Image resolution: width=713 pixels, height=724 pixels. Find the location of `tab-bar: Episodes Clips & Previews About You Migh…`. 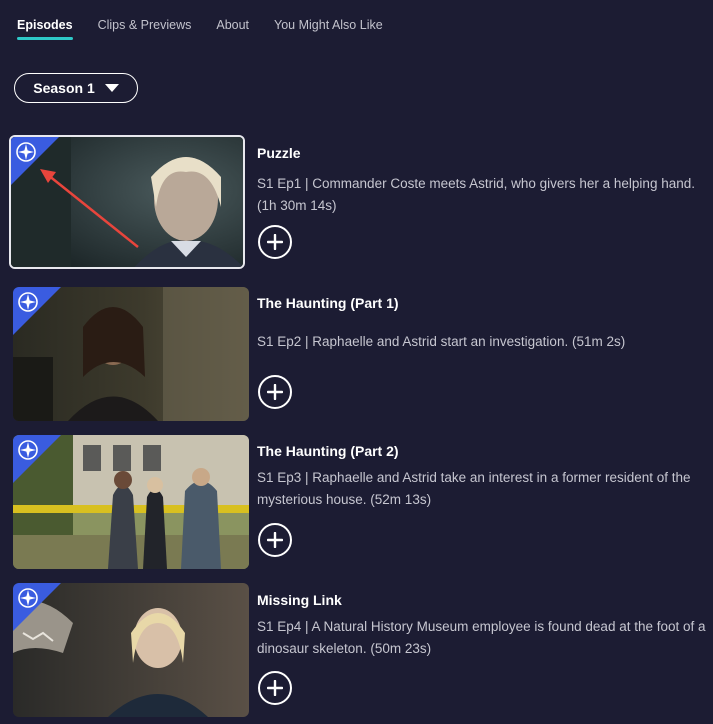

tab-bar: Episodes Clips & Previews About You Migh… is located at coordinates (212, 29).